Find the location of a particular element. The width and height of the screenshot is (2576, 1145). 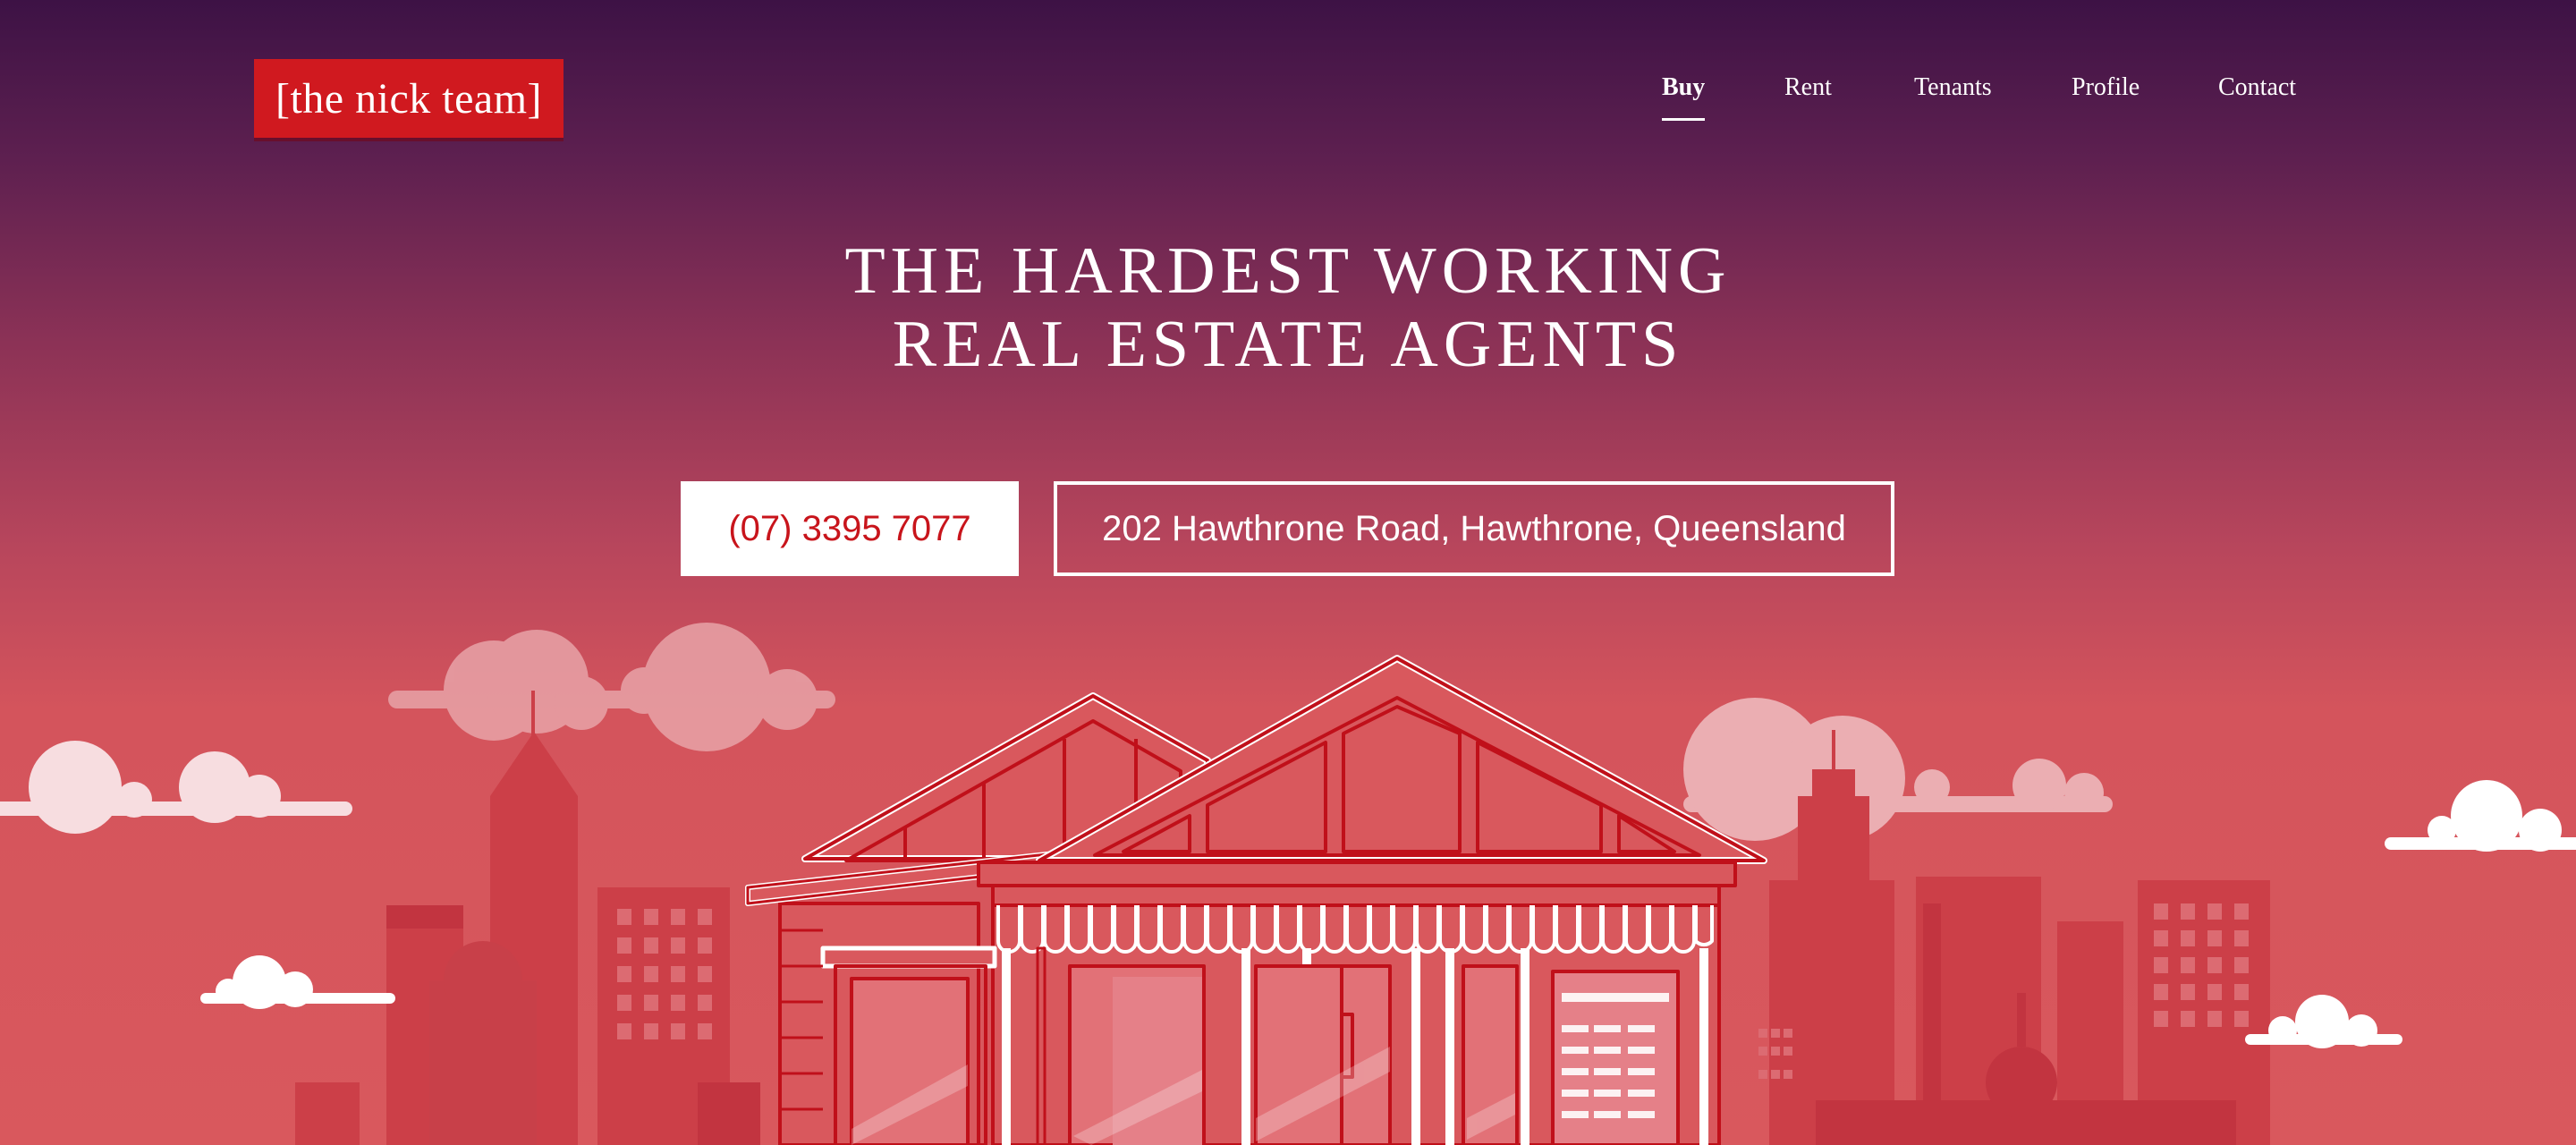

hero-headline-line-1: THE HARDEST WORKING is located at coordinates (1288, 271).